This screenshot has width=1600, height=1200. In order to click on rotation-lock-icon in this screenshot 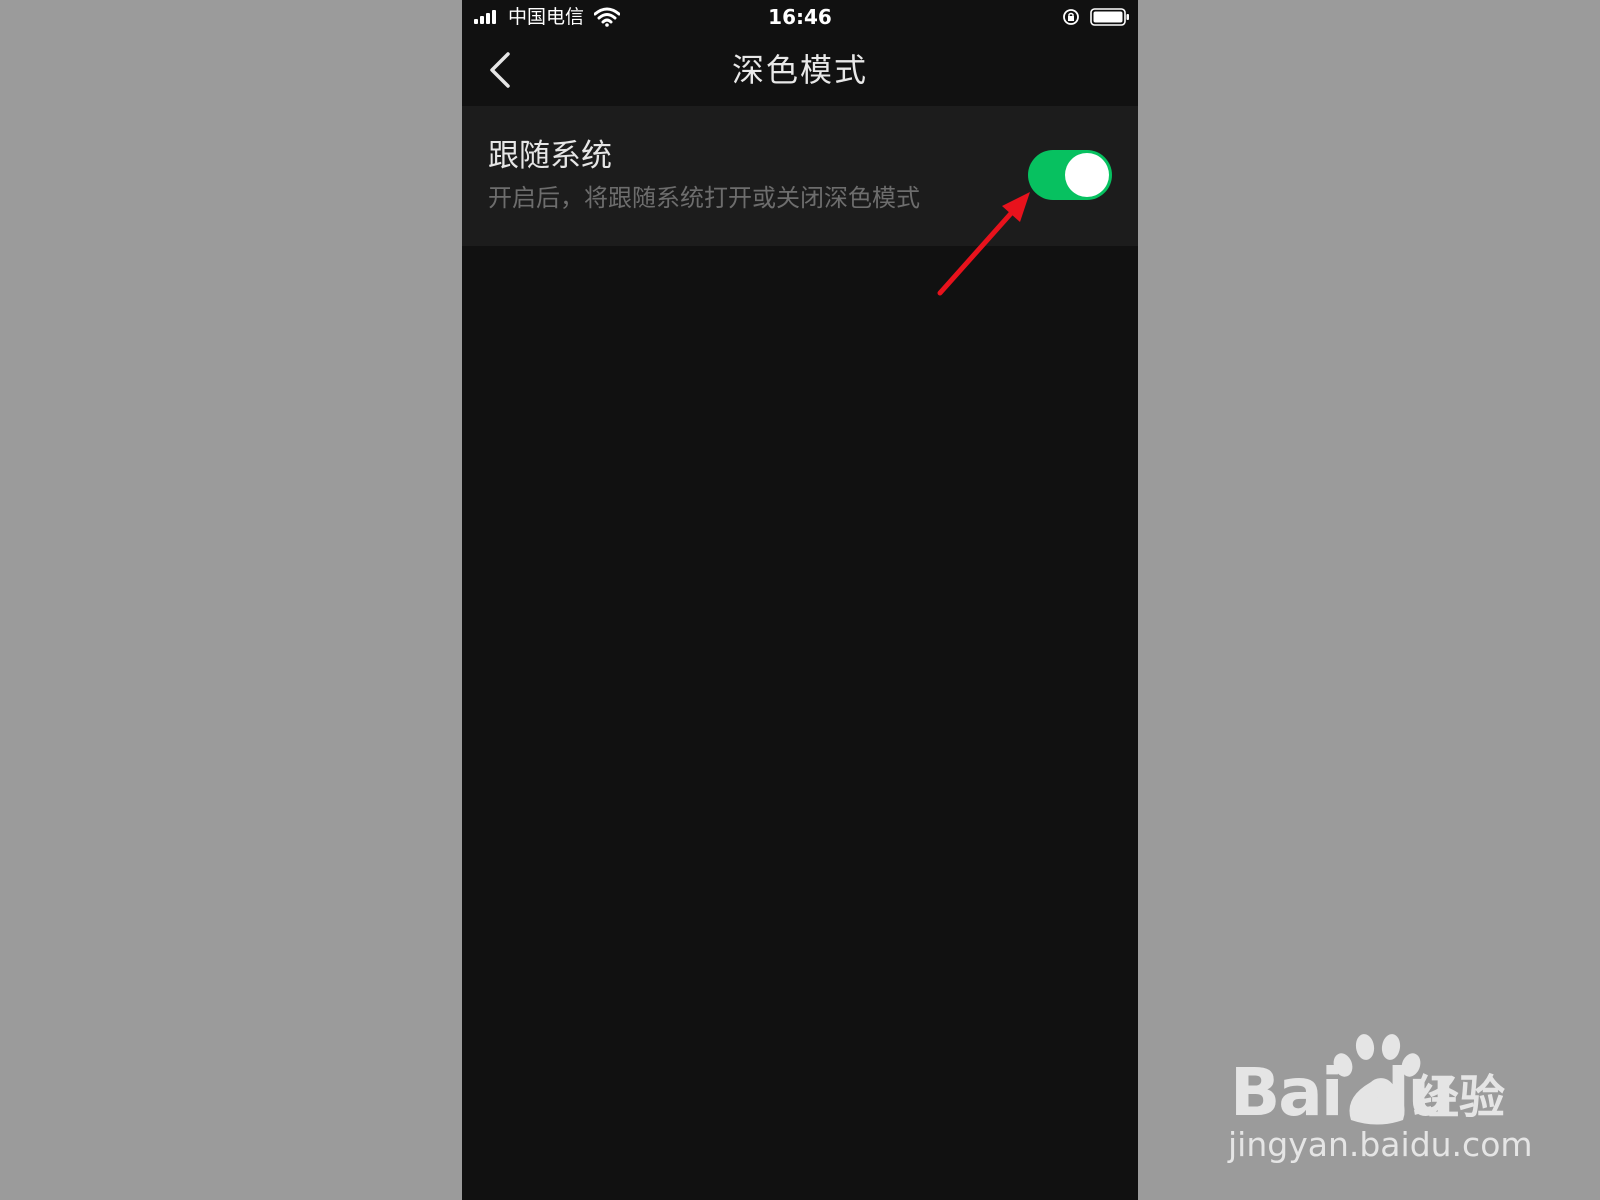, I will do `click(1071, 17)`.